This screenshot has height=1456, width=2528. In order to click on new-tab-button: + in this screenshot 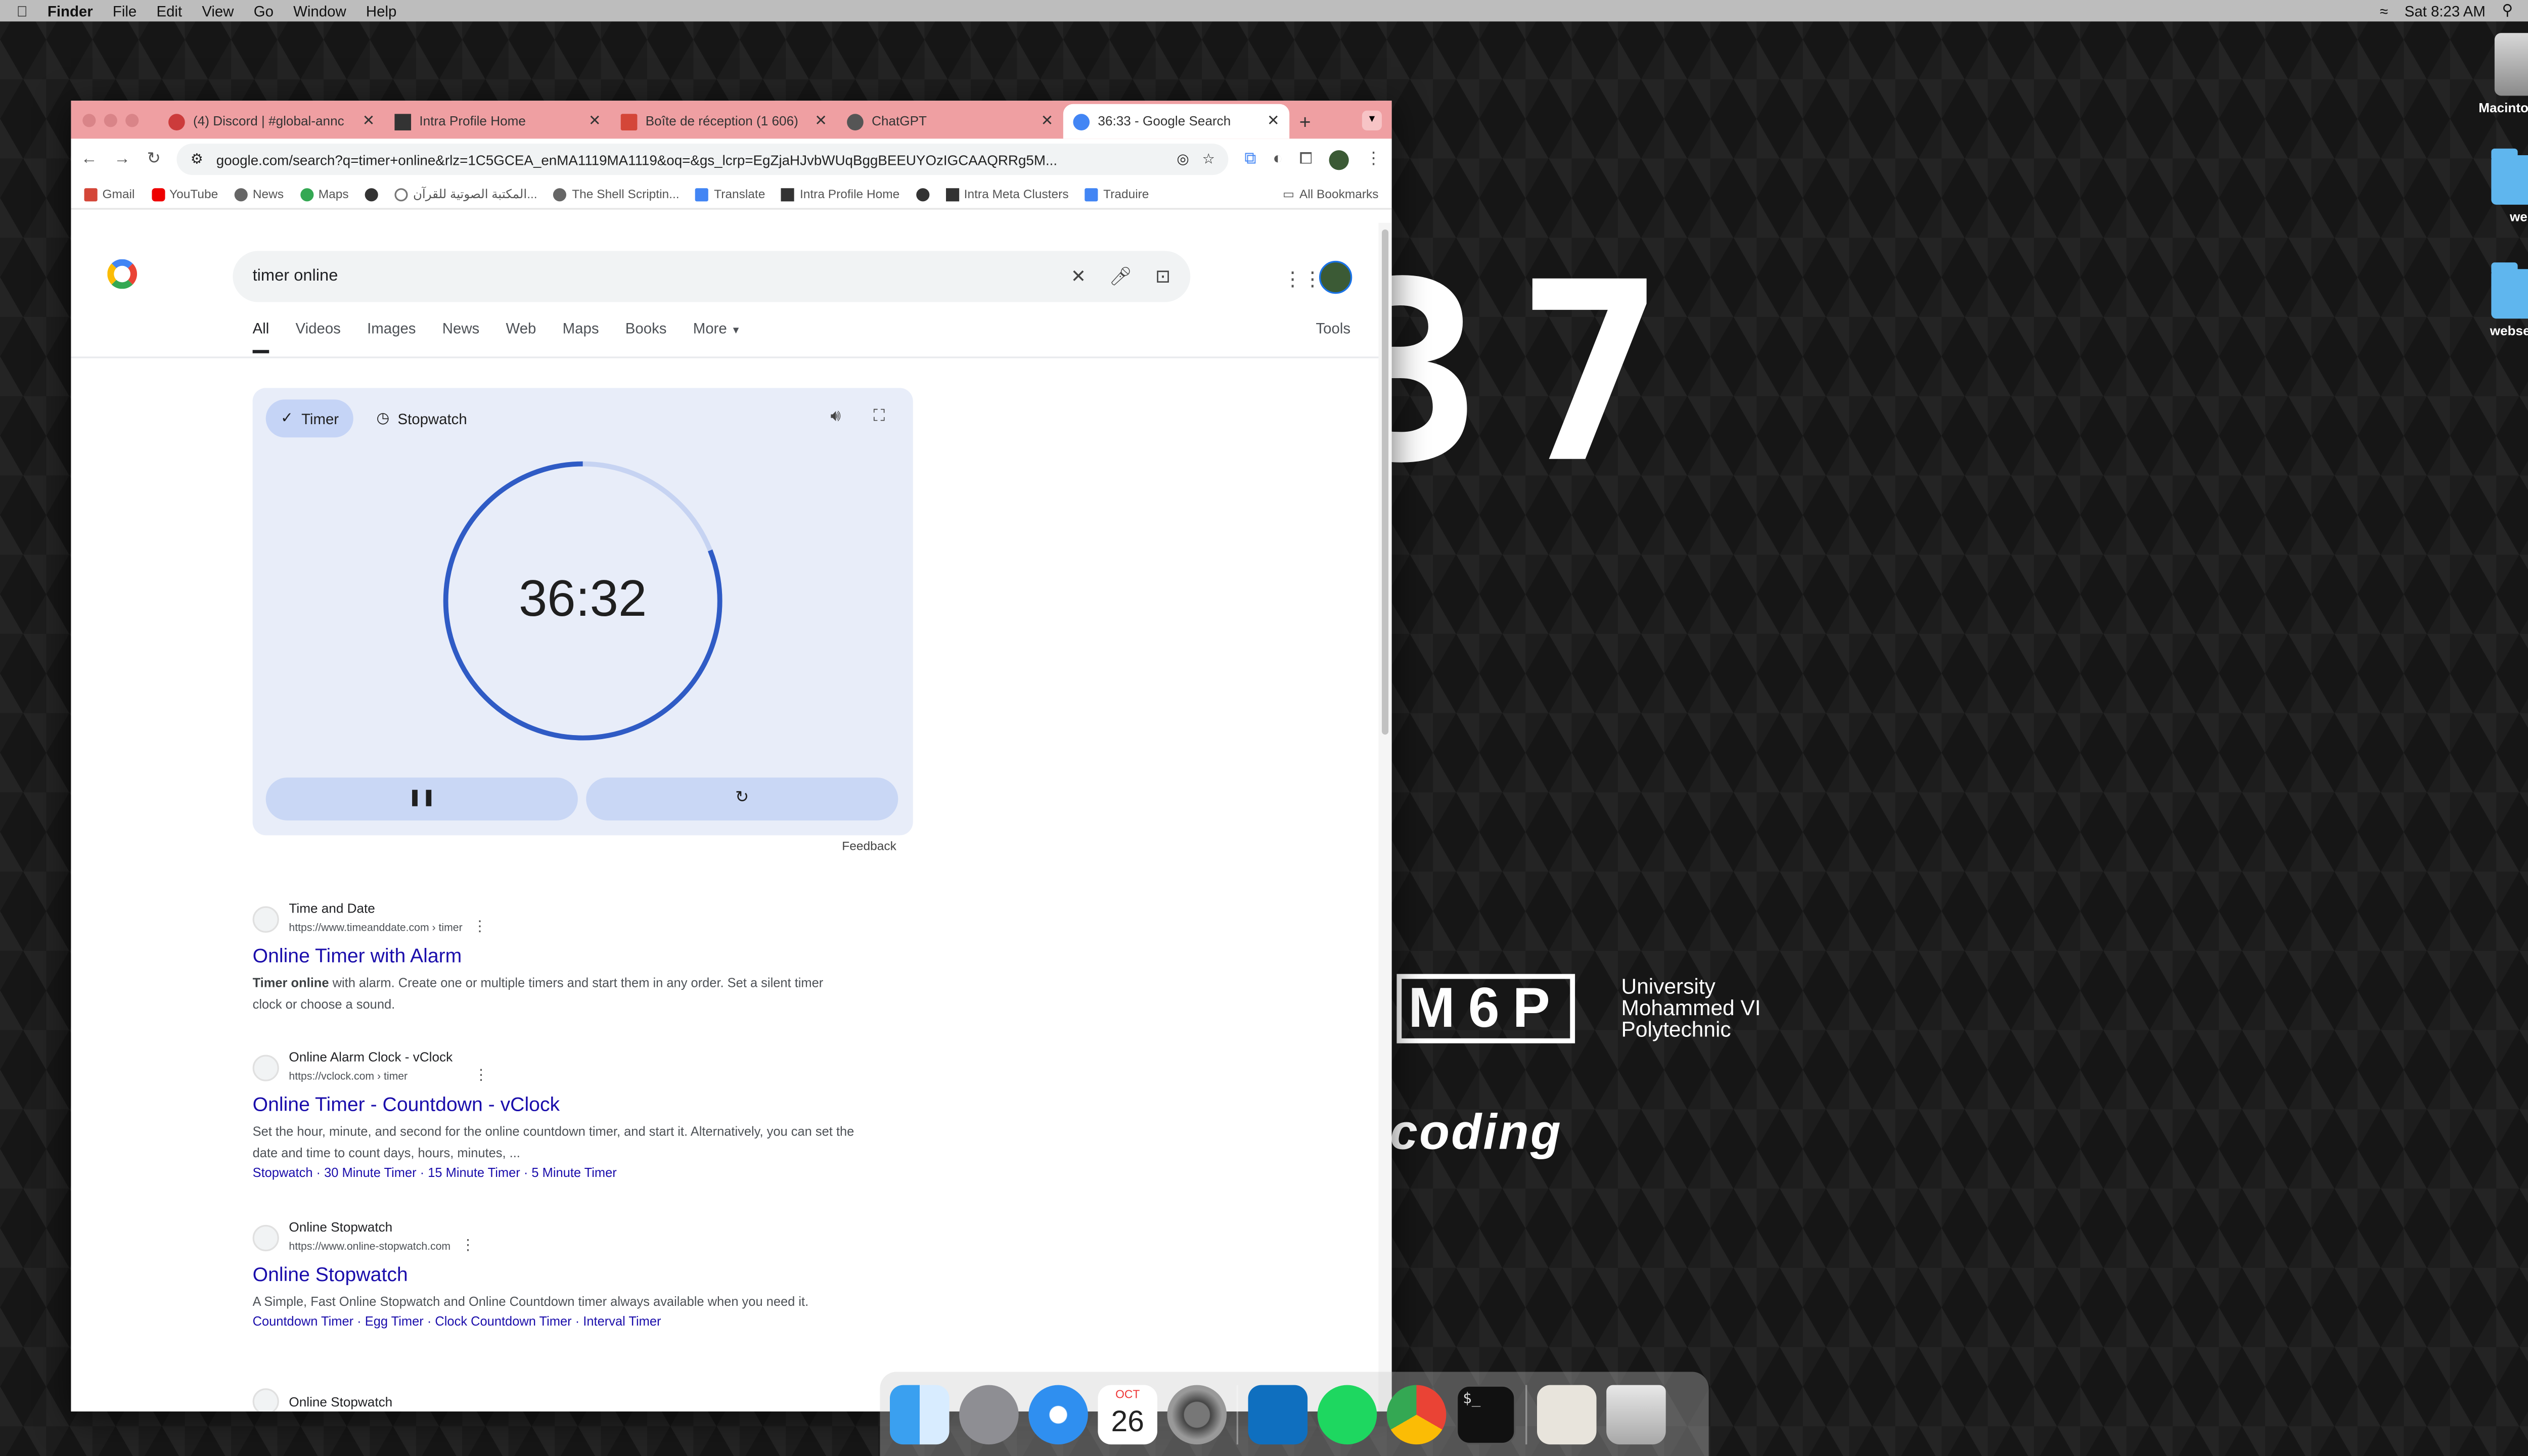, I will do `click(1305, 122)`.